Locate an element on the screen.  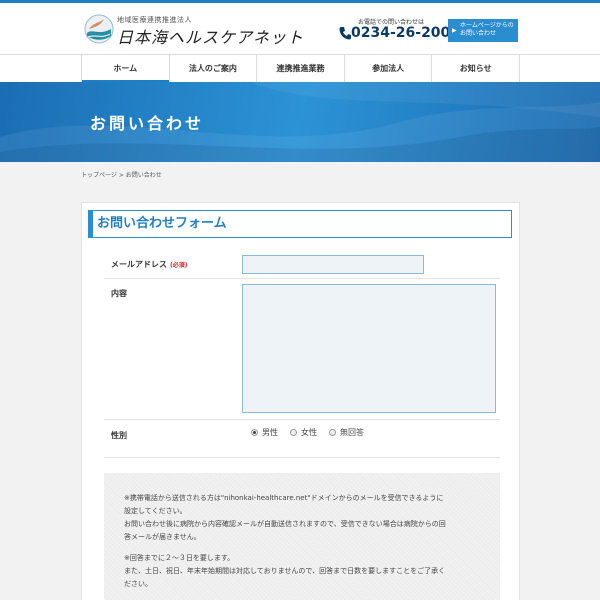
required-badge: (必須) is located at coordinates (179, 265).